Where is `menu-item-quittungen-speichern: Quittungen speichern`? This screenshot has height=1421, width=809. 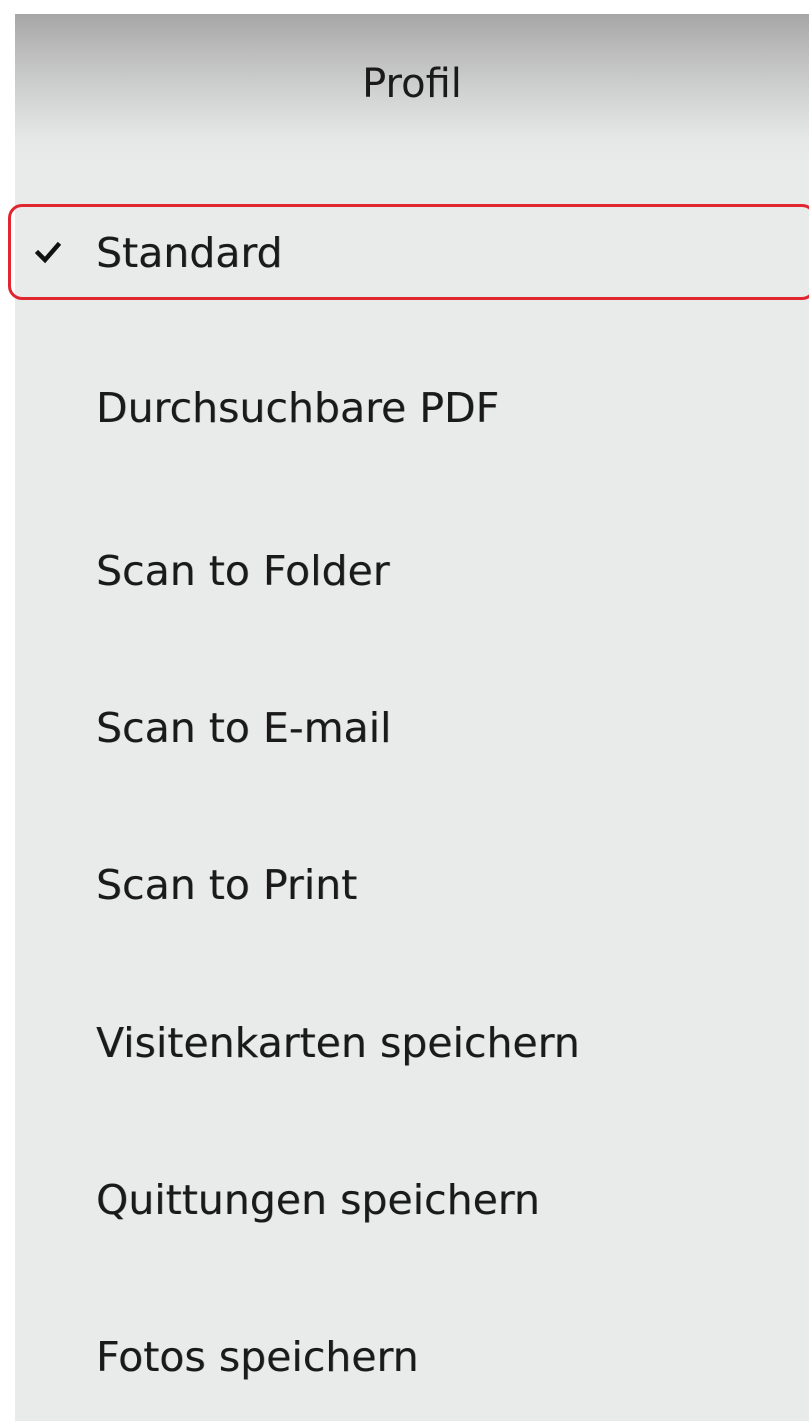
menu-item-quittungen-speichern: Quittungen speichern is located at coordinates (412, 1200).